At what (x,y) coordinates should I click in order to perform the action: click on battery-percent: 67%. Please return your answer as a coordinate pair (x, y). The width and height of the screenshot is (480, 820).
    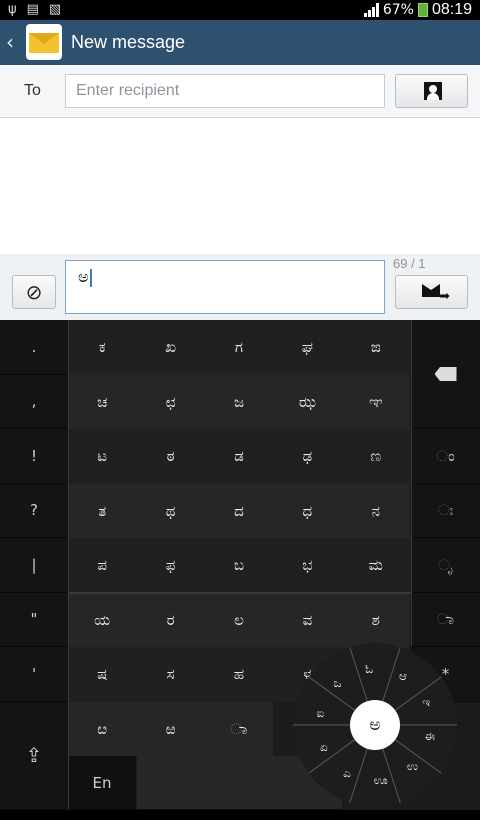
    Looking at the image, I should click on (398, 10).